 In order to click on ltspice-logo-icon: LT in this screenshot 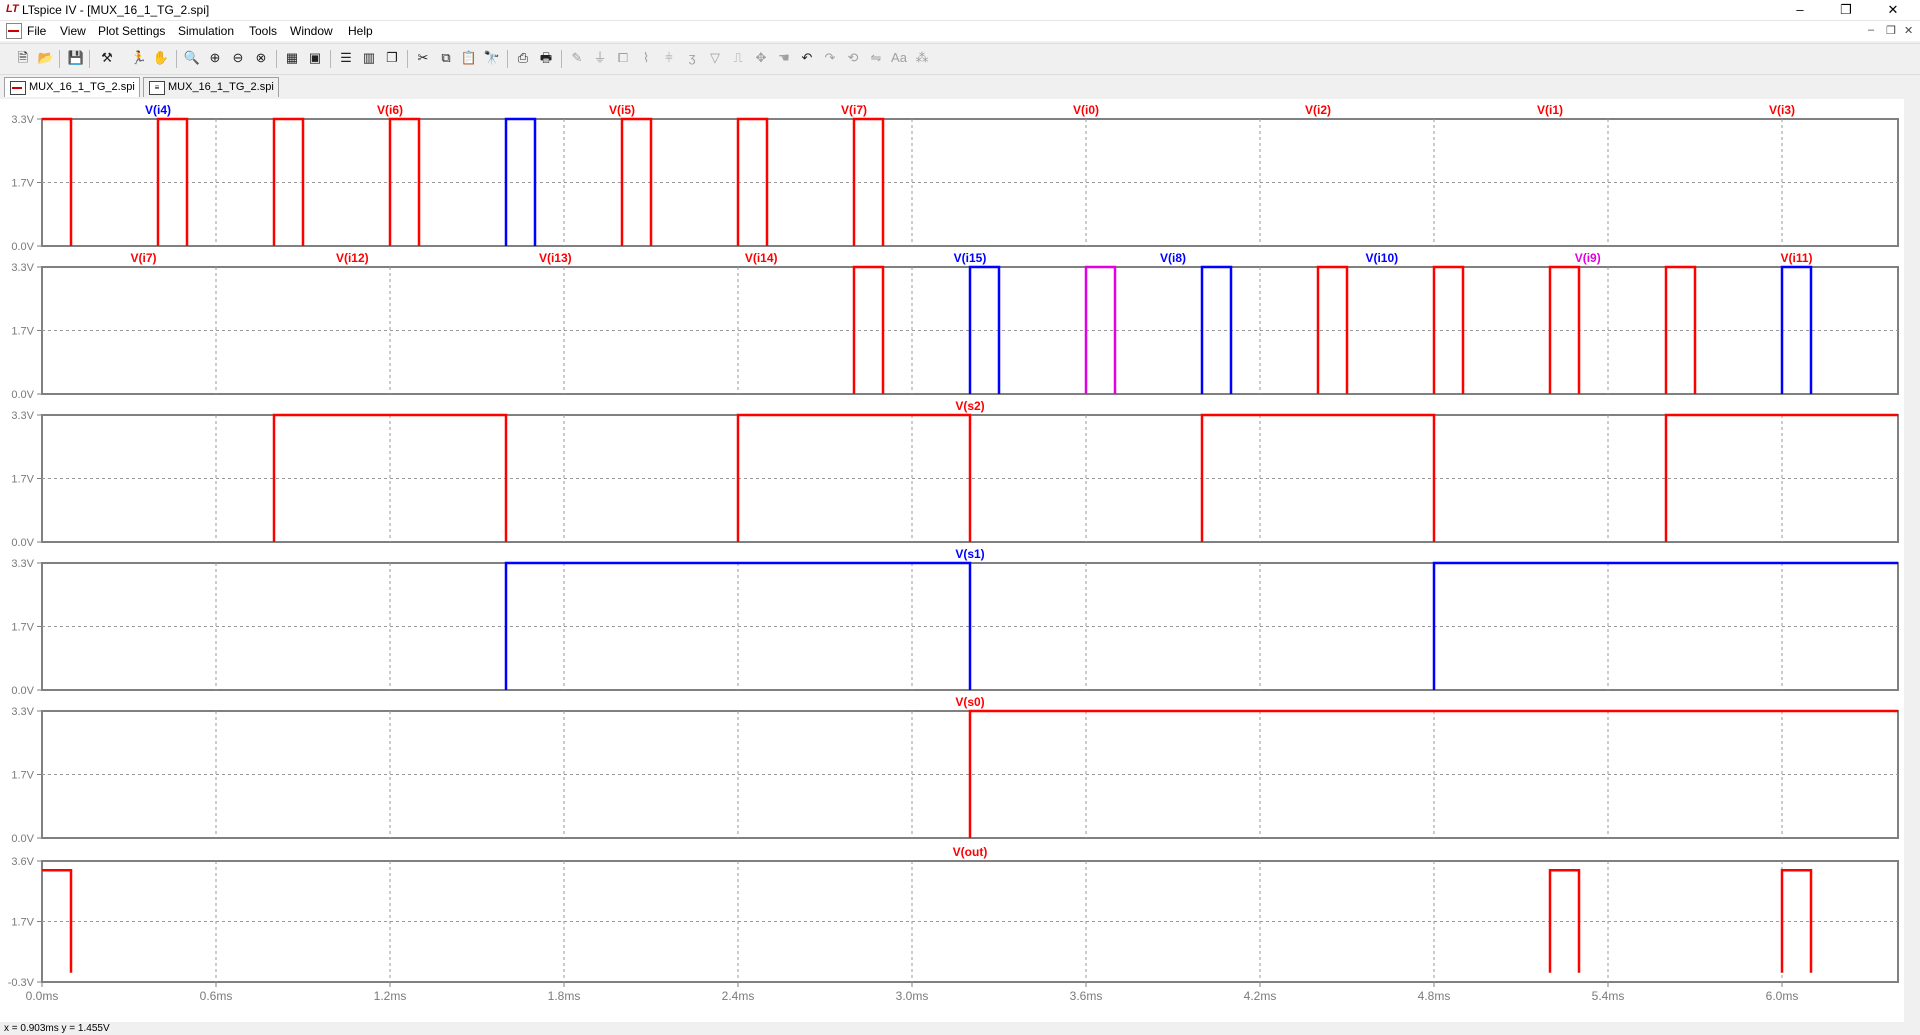, I will do `click(12, 9)`.